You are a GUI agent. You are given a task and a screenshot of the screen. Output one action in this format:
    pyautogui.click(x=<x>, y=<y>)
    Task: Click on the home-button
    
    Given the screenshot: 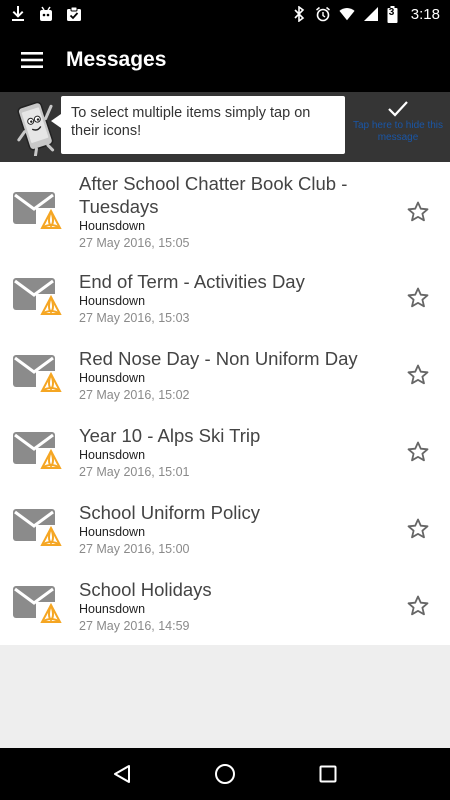 What is the action you would take?
    pyautogui.click(x=225, y=774)
    